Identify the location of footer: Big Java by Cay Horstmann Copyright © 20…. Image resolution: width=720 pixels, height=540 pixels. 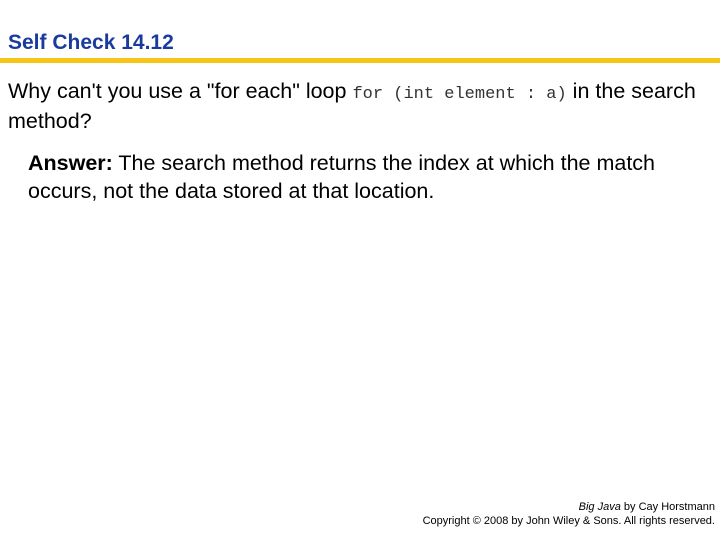
(569, 514).